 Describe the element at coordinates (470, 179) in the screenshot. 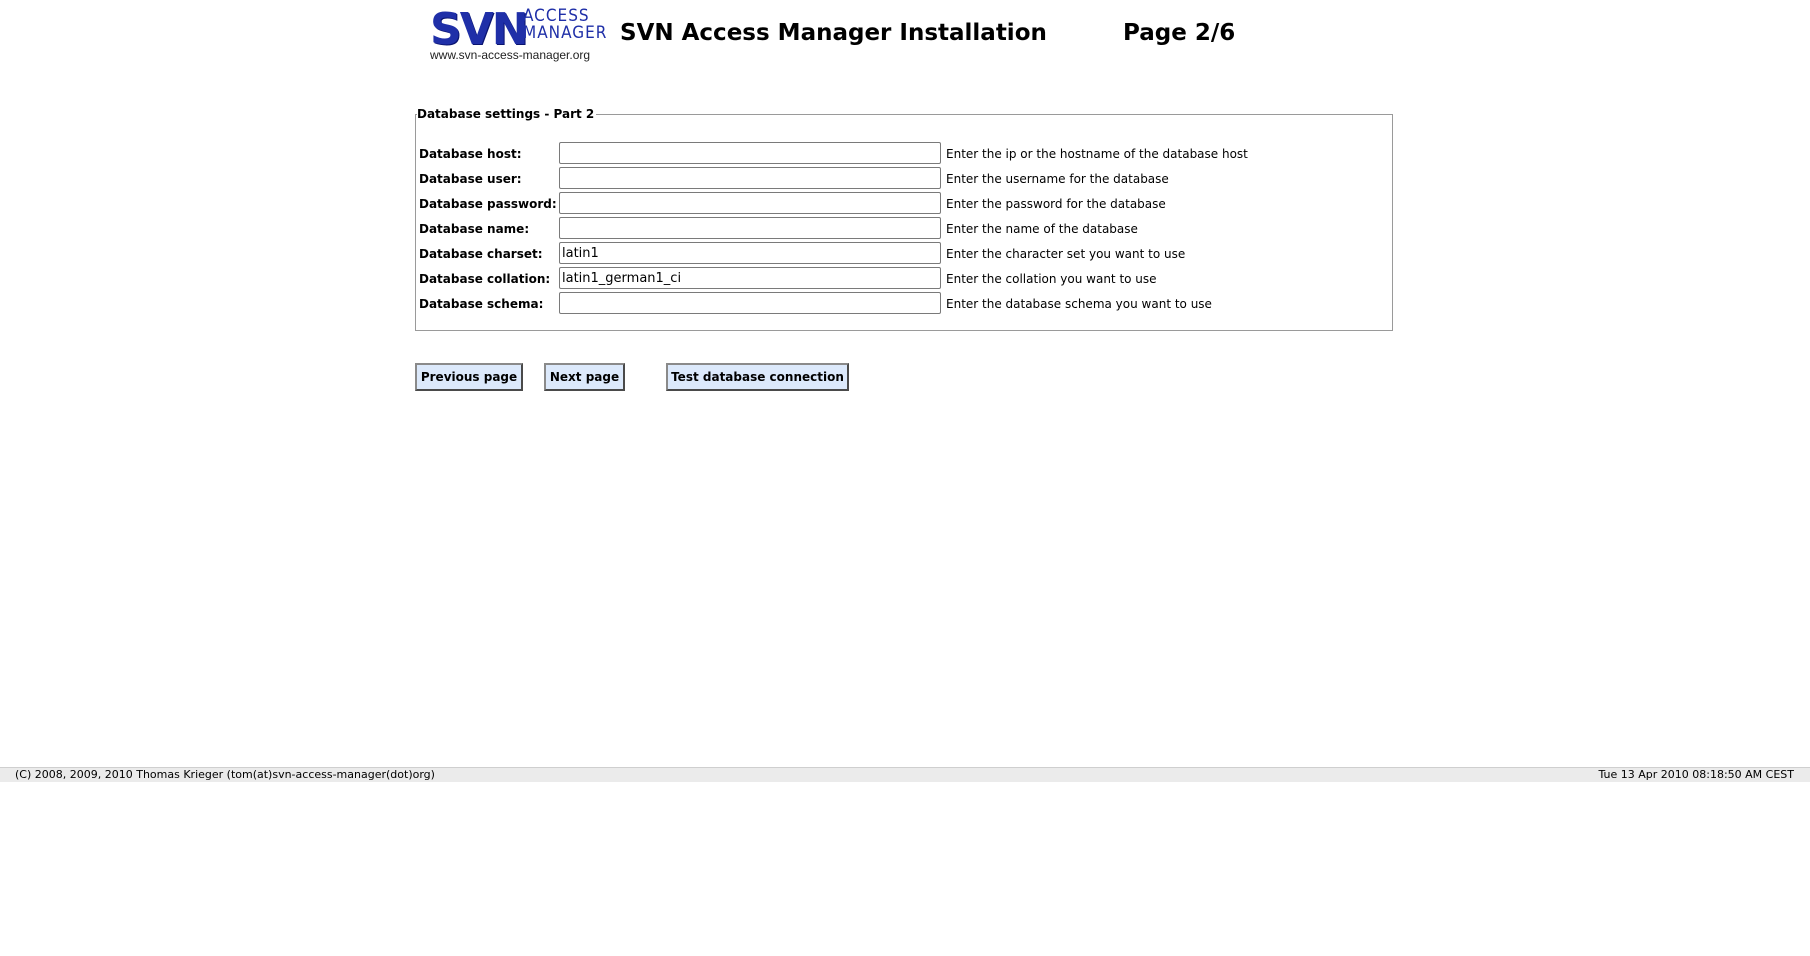

I see `database-user-label: Database user:` at that location.